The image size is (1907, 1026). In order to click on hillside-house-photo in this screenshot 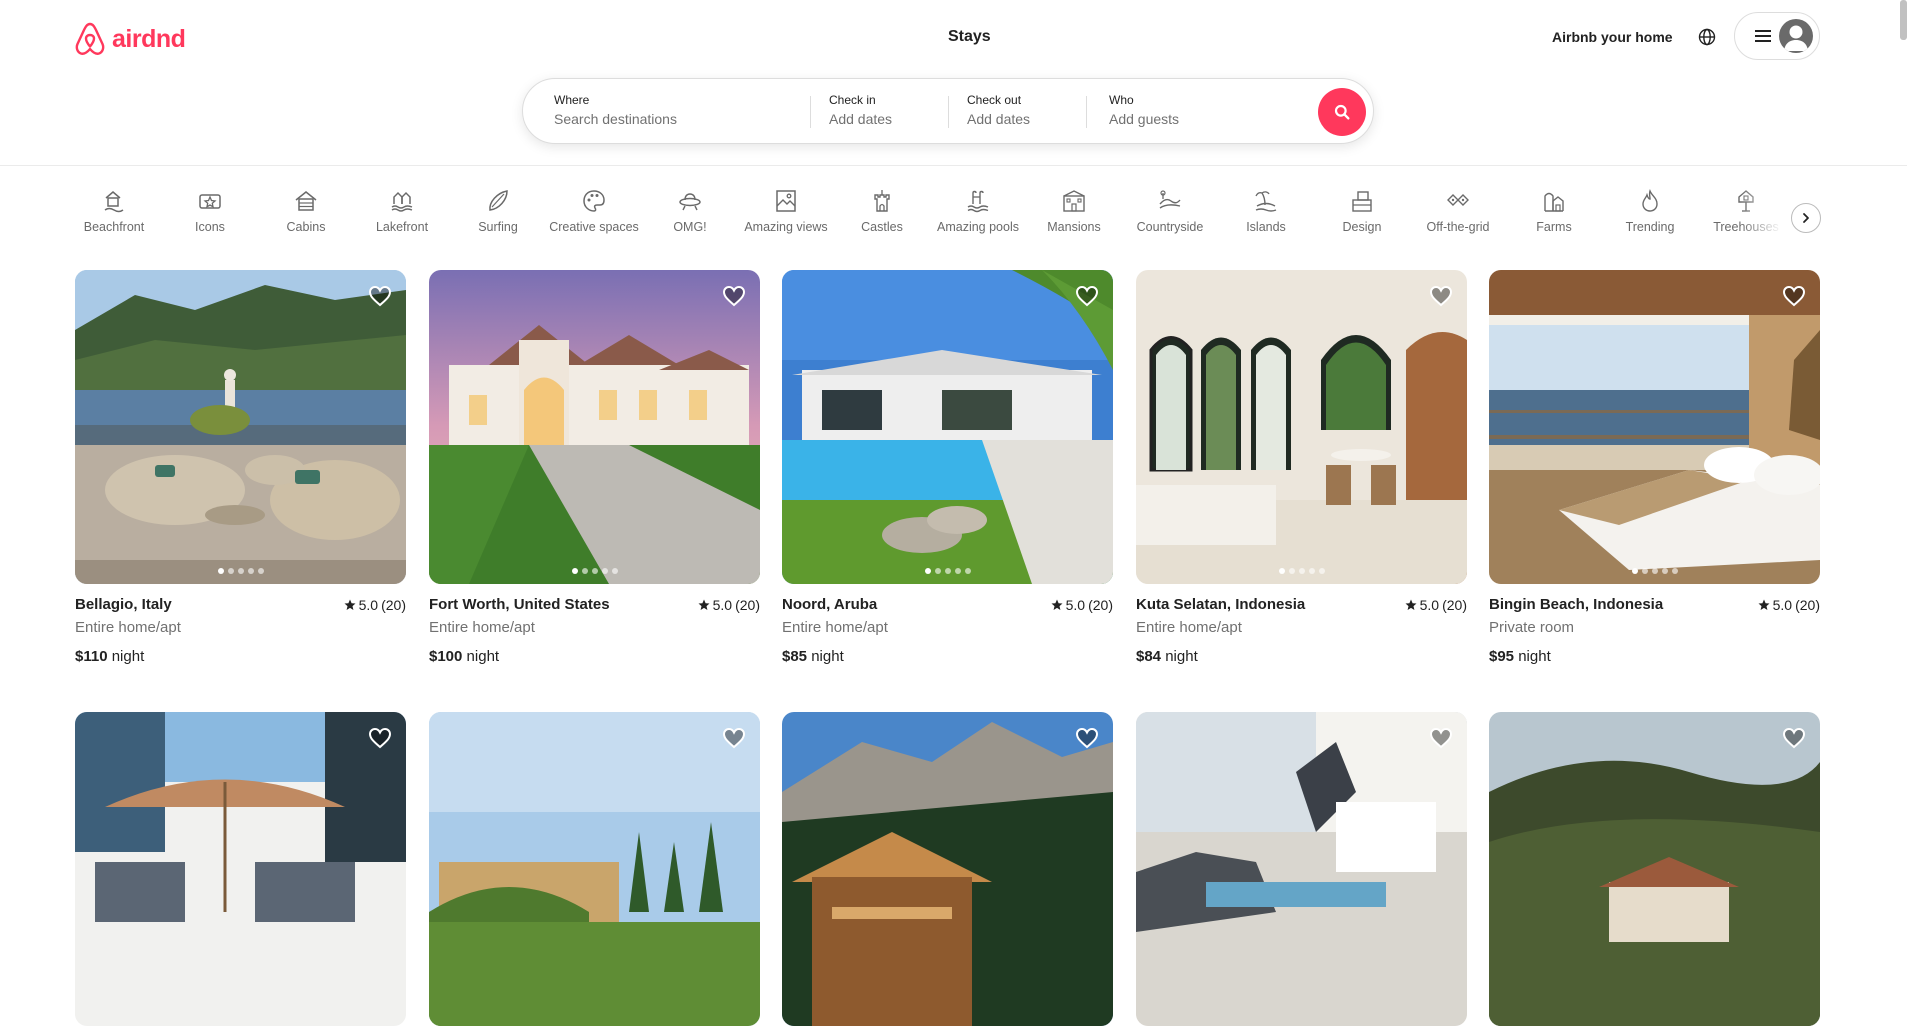, I will do `click(1654, 869)`.